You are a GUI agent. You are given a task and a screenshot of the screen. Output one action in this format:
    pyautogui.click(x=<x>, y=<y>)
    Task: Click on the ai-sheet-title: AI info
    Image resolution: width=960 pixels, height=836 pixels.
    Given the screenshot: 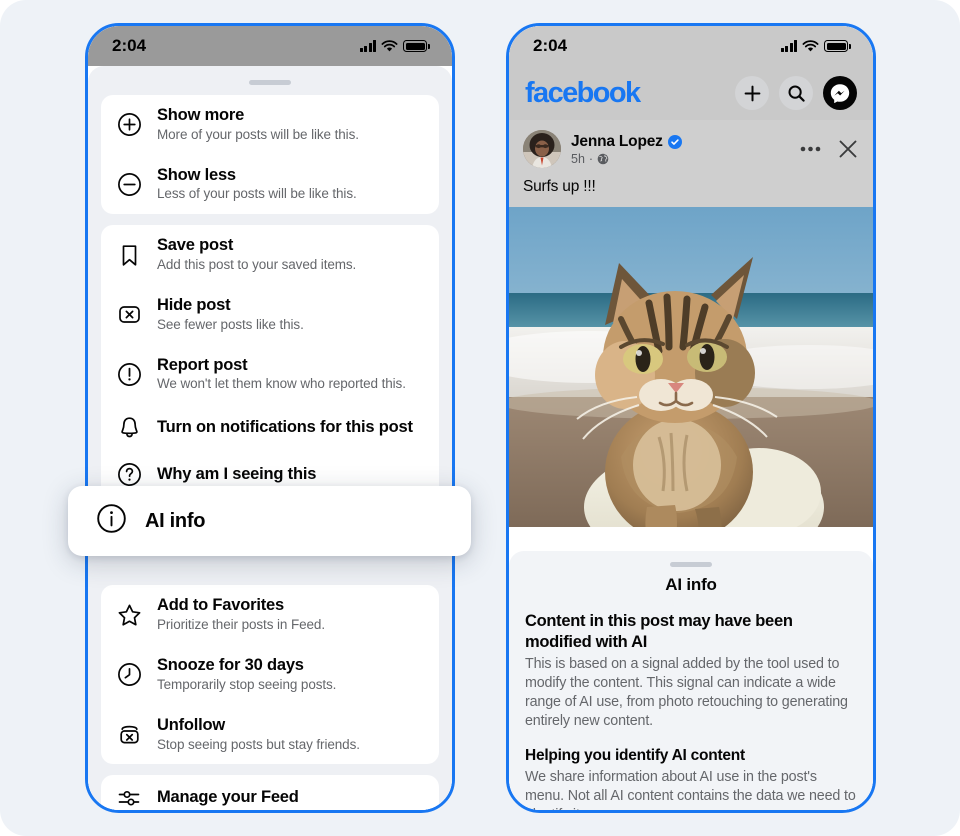 What is the action you would take?
    pyautogui.click(x=691, y=584)
    